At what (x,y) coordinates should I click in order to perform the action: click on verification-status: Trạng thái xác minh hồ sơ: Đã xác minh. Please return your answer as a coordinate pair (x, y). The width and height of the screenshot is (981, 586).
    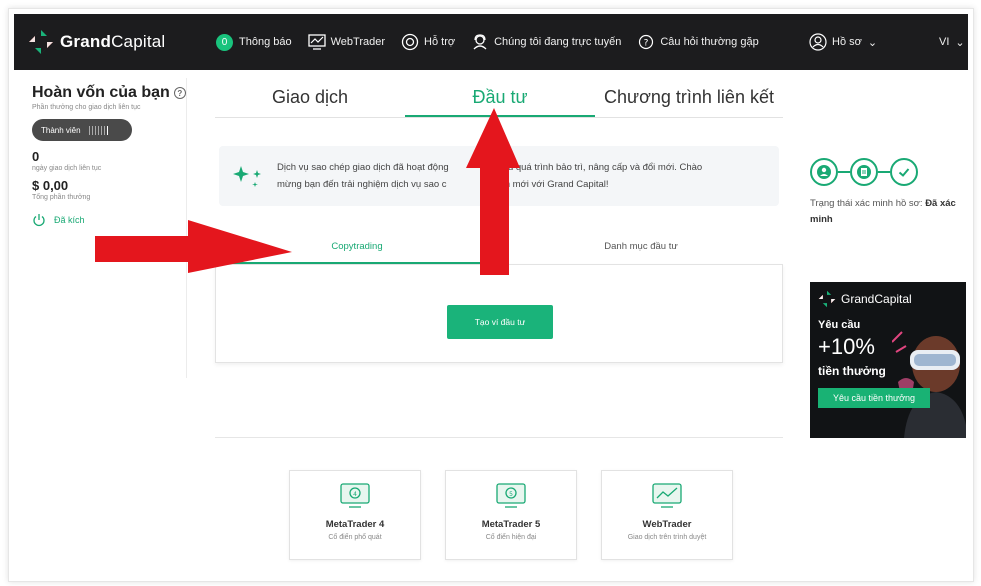
    Looking at the image, I should click on (885, 193).